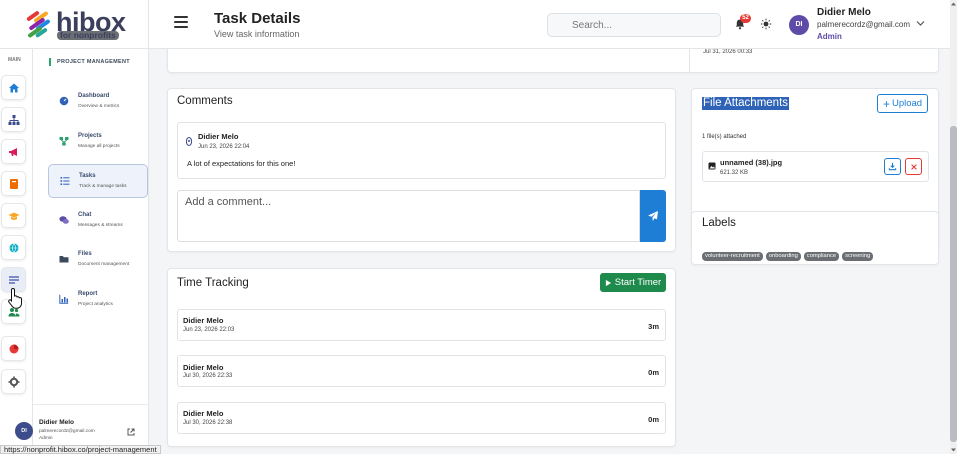 The height and width of the screenshot is (454, 957). I want to click on time-entry-duration: 3m, so click(653, 326).